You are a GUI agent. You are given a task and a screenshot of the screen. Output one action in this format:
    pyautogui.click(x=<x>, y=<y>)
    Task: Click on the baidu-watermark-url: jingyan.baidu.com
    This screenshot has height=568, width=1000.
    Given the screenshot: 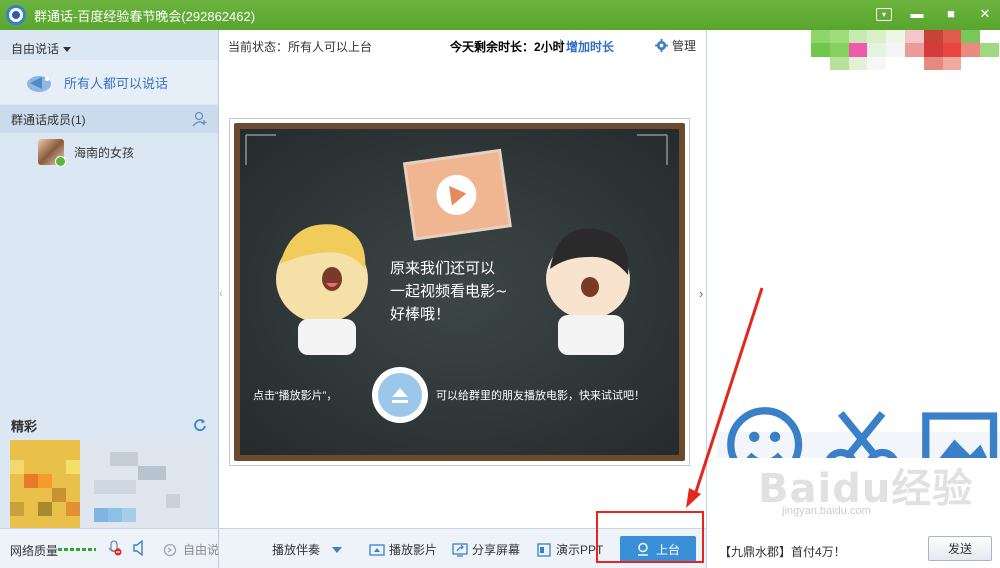 What is the action you would take?
    pyautogui.click(x=826, y=511)
    